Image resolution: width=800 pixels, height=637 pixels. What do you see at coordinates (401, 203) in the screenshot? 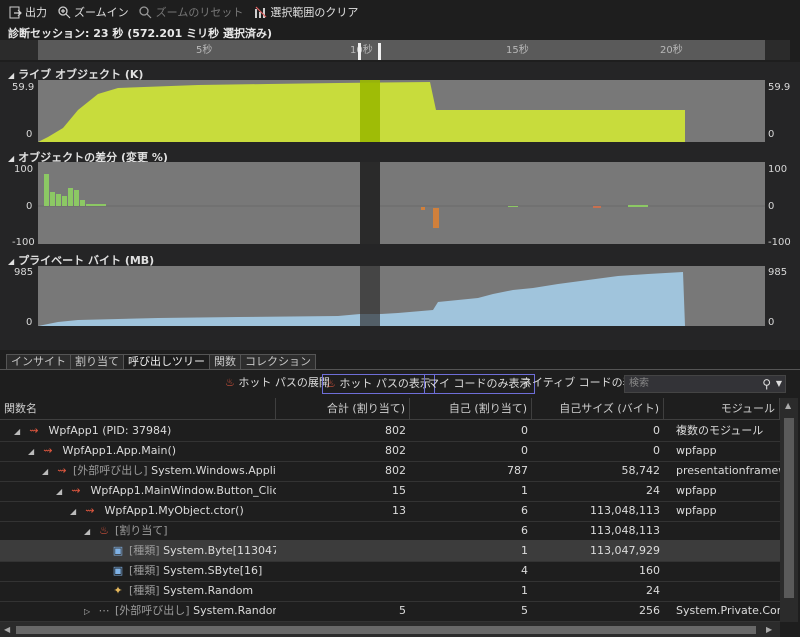
I see `object-diff-chart` at bounding box center [401, 203].